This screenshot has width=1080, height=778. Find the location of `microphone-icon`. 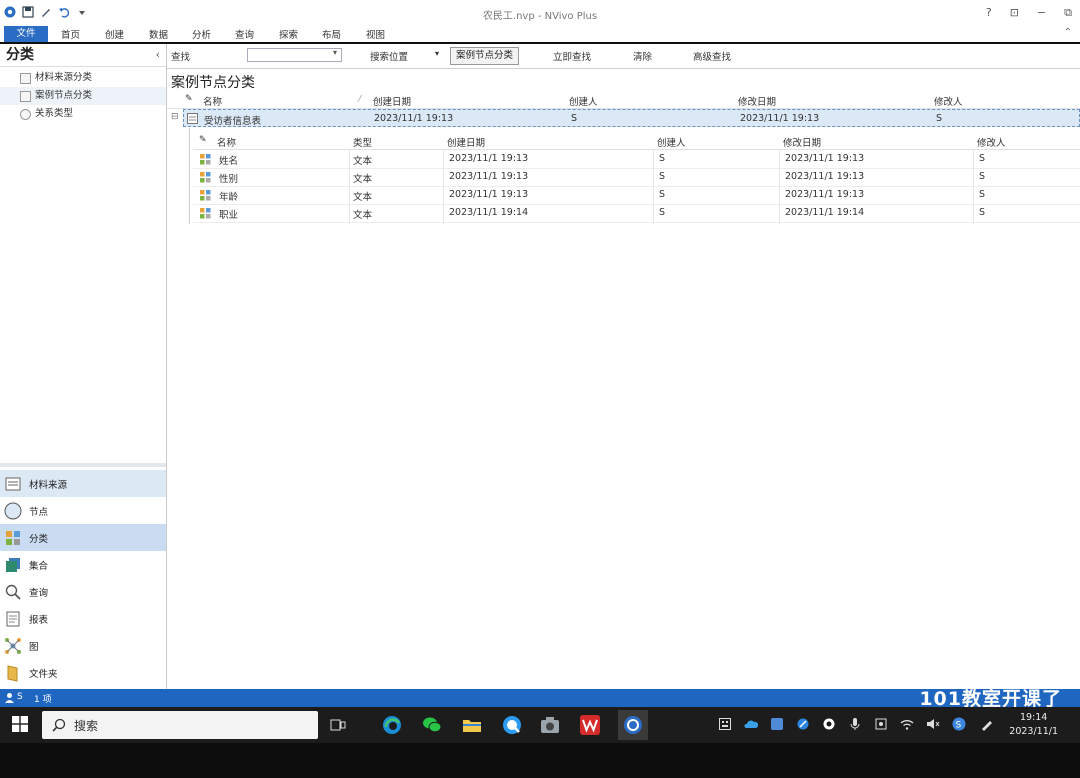

microphone-icon is located at coordinates (855, 724).